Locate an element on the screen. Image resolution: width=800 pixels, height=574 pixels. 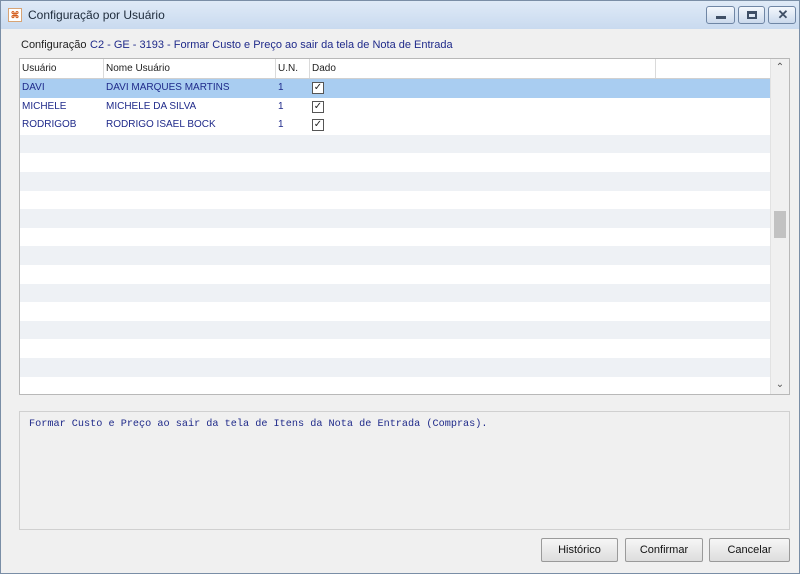
title-bar: ⌘ Configuração por Usuário ✕ is located at coordinates (400, 15).